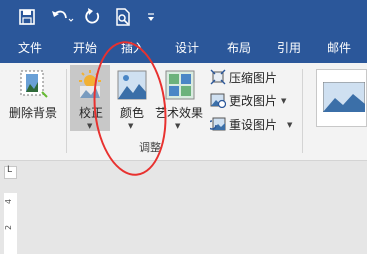 The image size is (367, 254). What do you see at coordinates (85, 48) in the screenshot?
I see `tab-home: 开始` at bounding box center [85, 48].